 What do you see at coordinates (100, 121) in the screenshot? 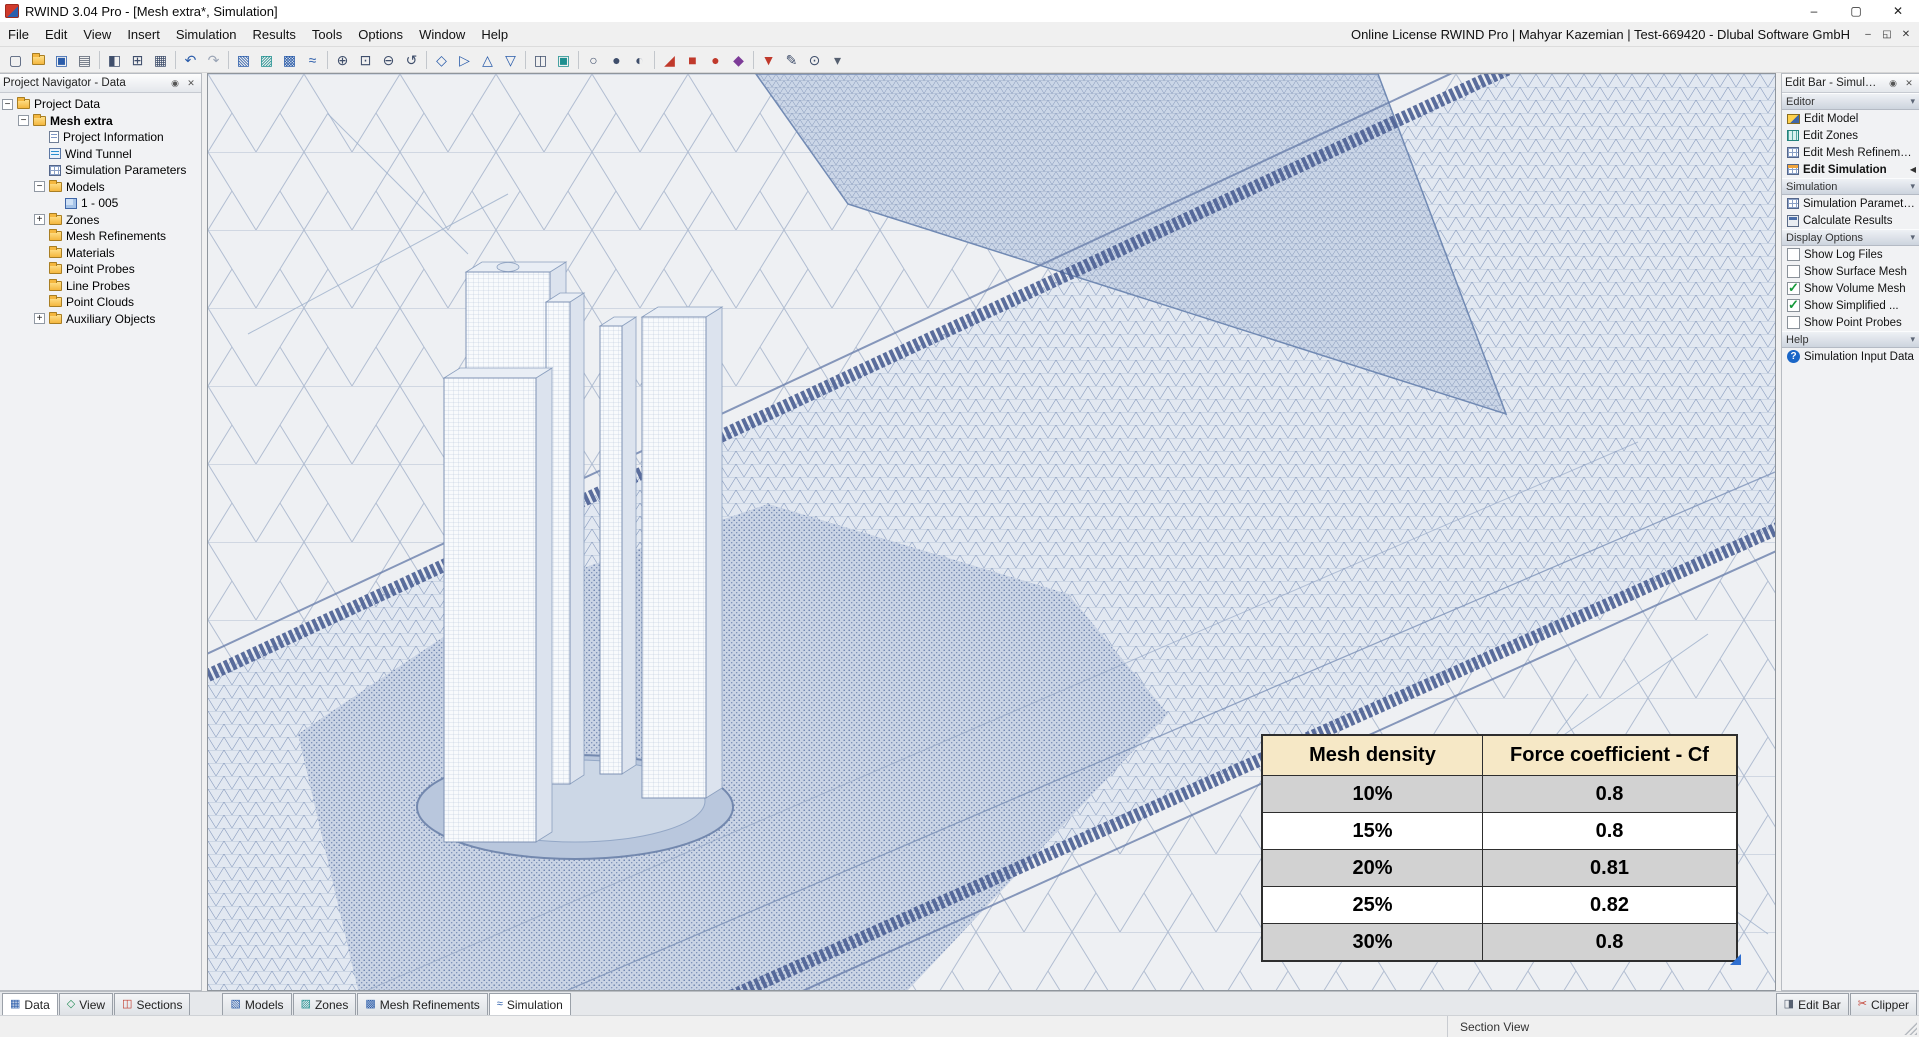
I see `tree-item-mesh-extra: − Mesh extra` at bounding box center [100, 121].